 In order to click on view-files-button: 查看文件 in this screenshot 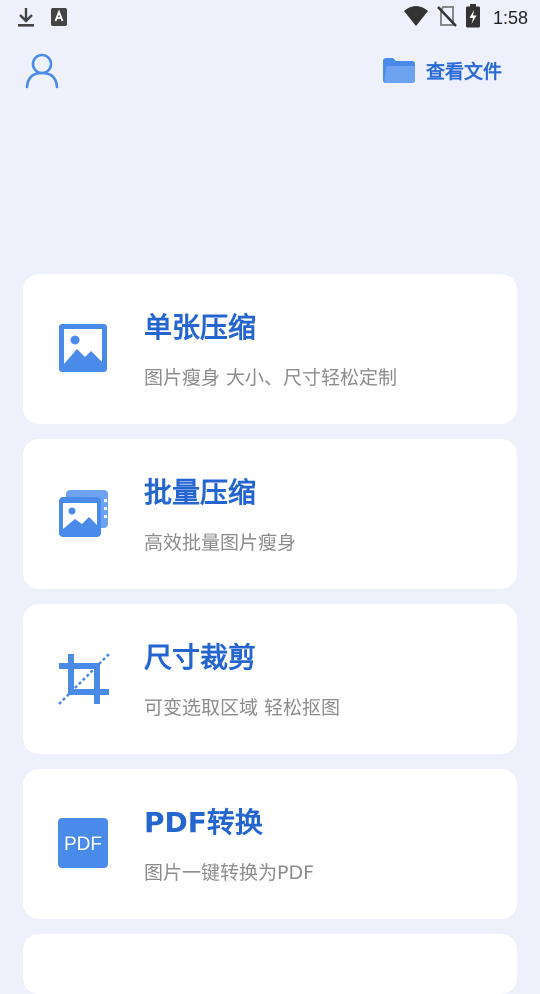, I will do `click(442, 70)`.